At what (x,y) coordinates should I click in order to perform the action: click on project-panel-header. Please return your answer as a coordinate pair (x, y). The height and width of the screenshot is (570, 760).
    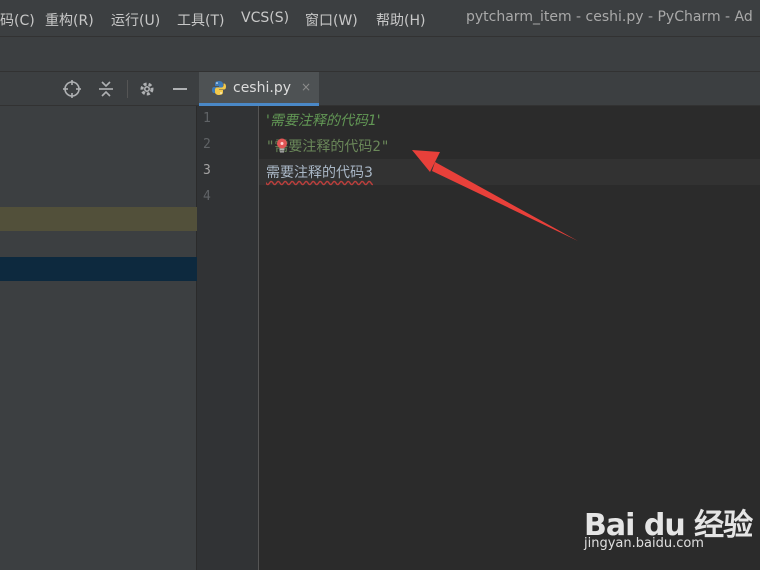
    Looking at the image, I should click on (98, 89).